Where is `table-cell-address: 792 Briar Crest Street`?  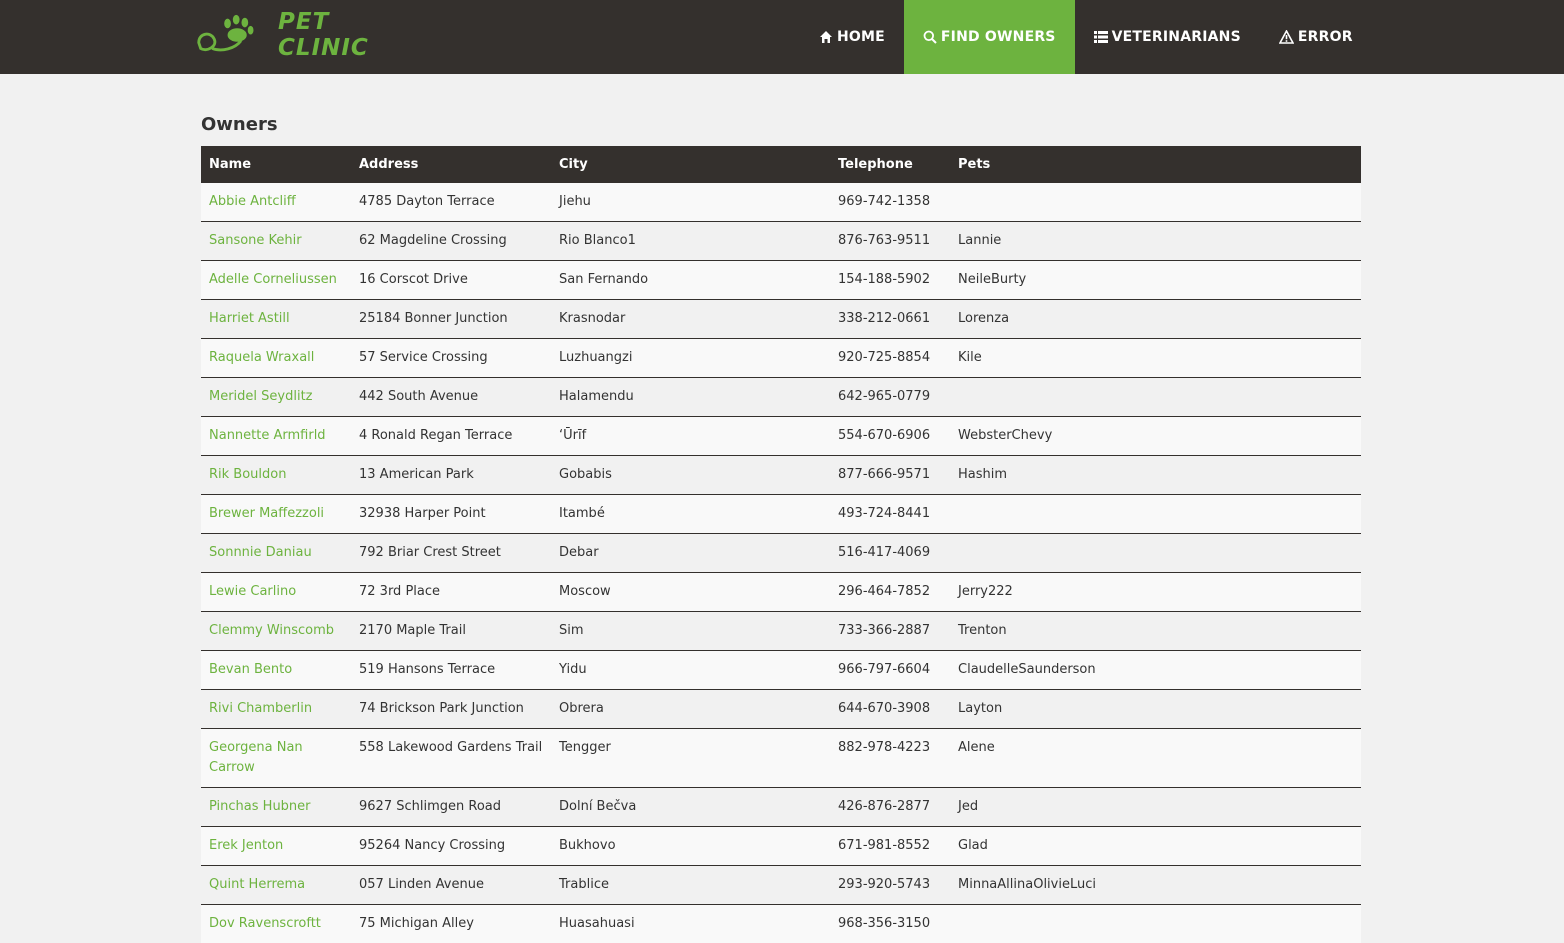
table-cell-address: 792 Briar Crest Street is located at coordinates (451, 553).